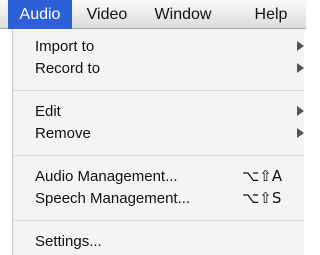 The height and width of the screenshot is (255, 320). I want to click on keyboard-shortcut: ⌥⇧A, so click(262, 176).